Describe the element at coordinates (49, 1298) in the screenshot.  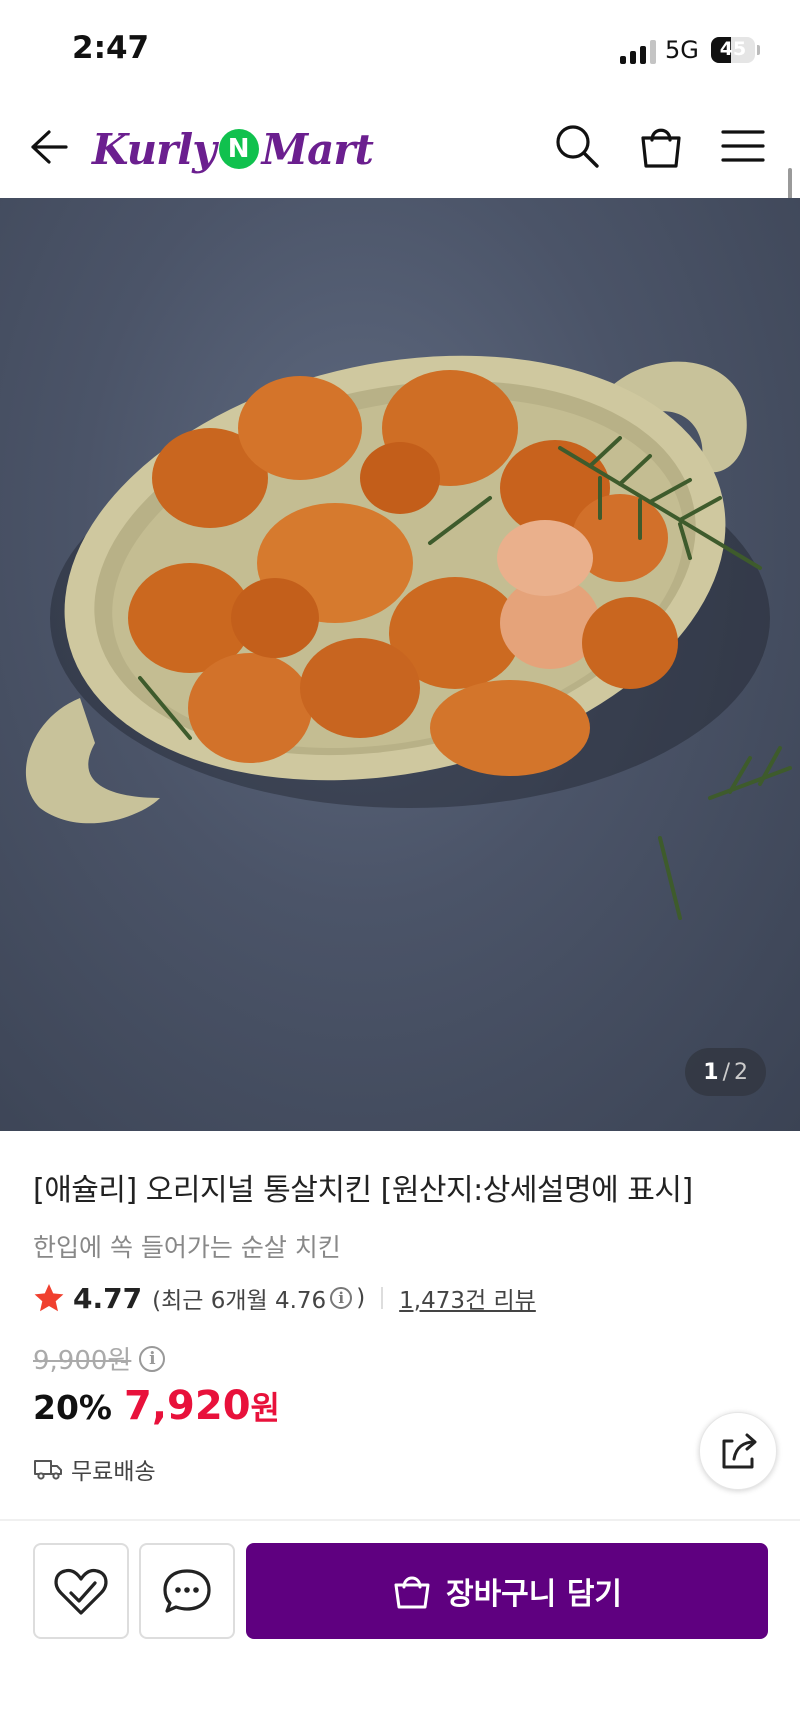
I see `star-icon` at that location.